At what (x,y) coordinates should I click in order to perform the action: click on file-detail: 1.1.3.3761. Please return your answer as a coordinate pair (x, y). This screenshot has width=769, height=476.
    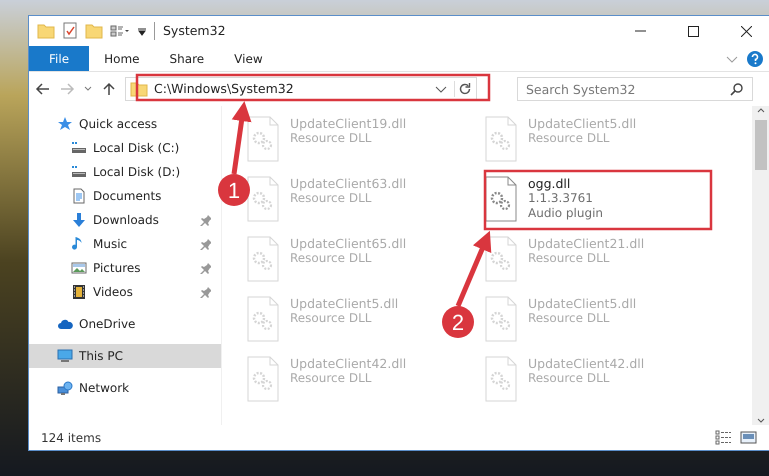
    Looking at the image, I should click on (561, 198).